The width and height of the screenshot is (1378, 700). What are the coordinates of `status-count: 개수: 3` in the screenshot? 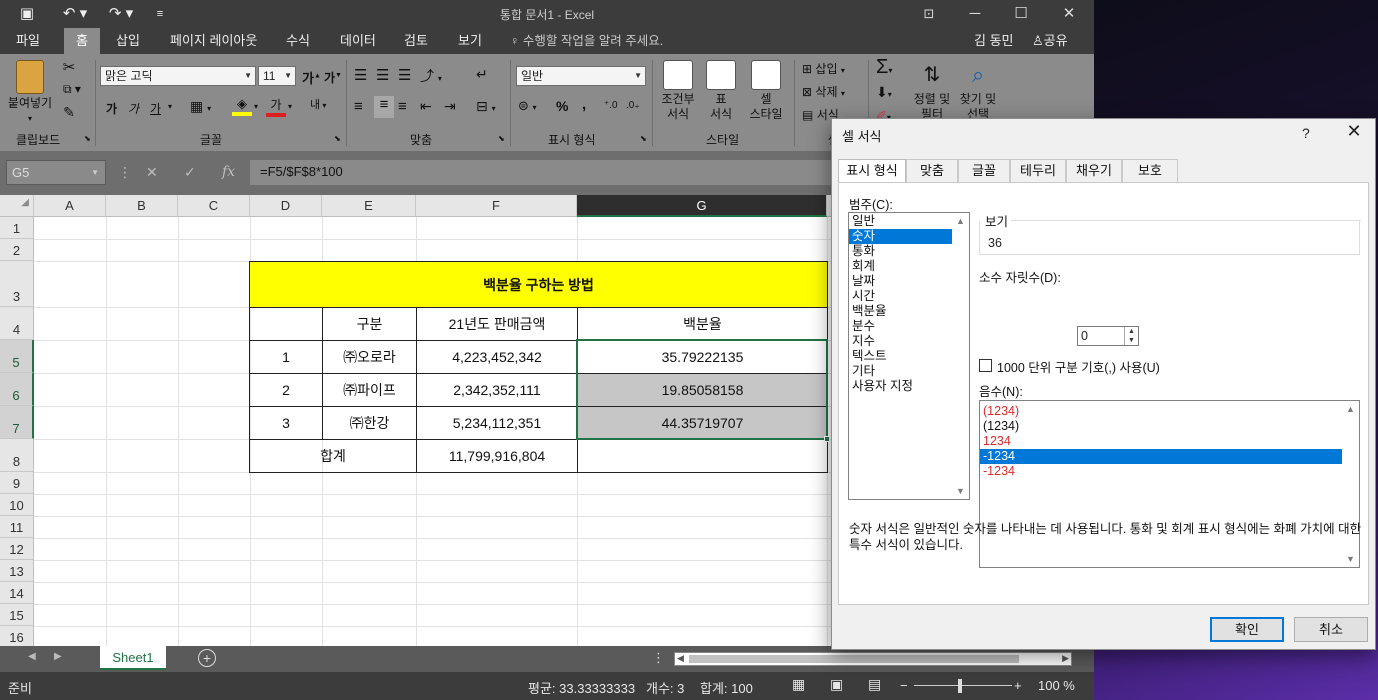 It's located at (665, 687).